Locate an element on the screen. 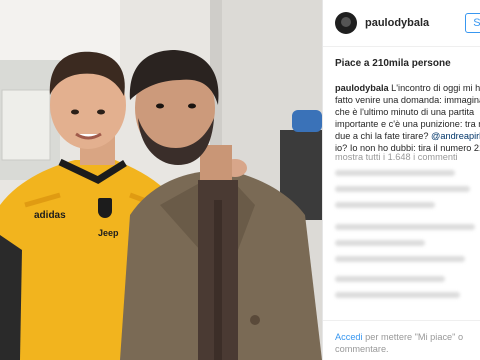  caption-line: due a chi la fate tirare? is located at coordinates (382, 136).